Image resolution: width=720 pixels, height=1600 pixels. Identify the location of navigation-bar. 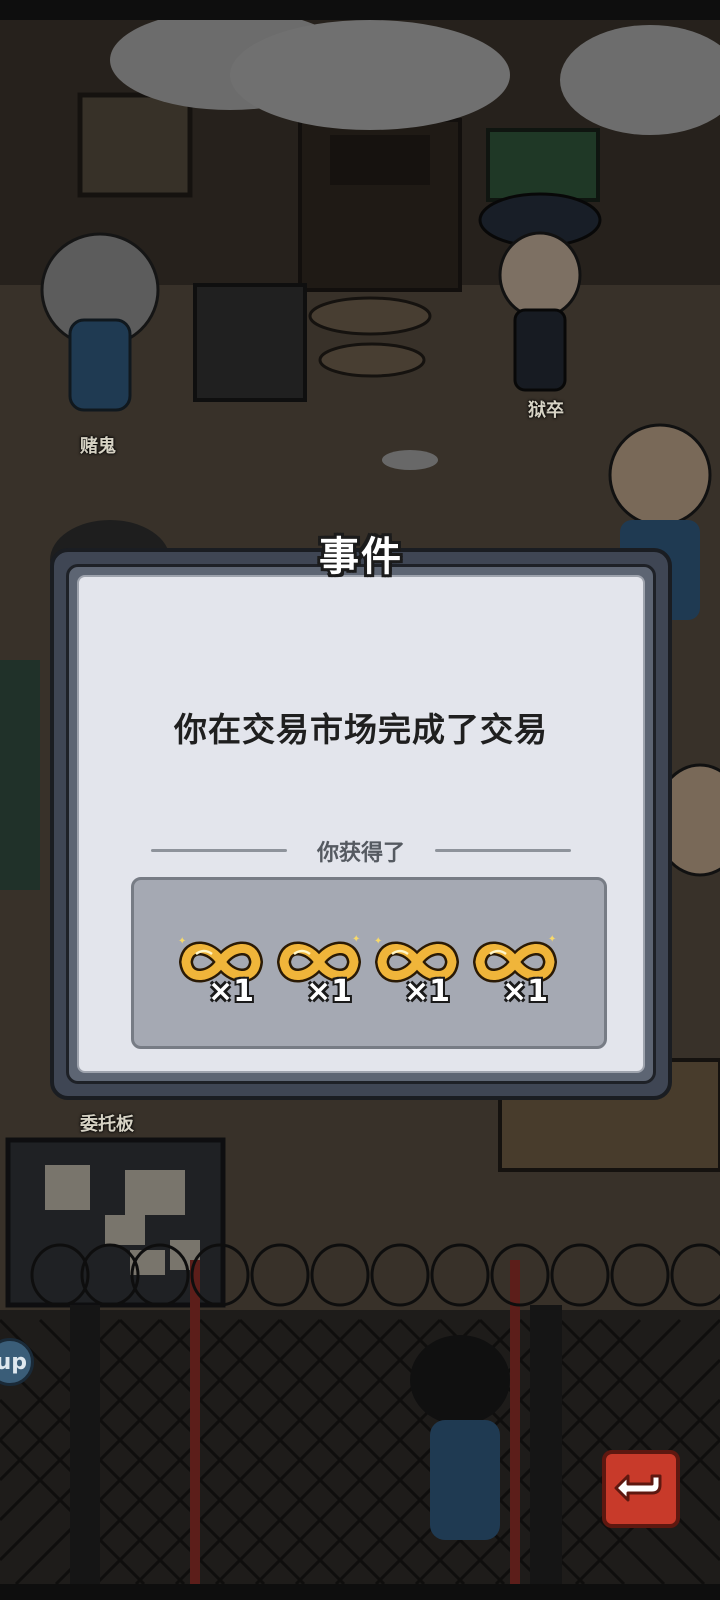
(360, 1592).